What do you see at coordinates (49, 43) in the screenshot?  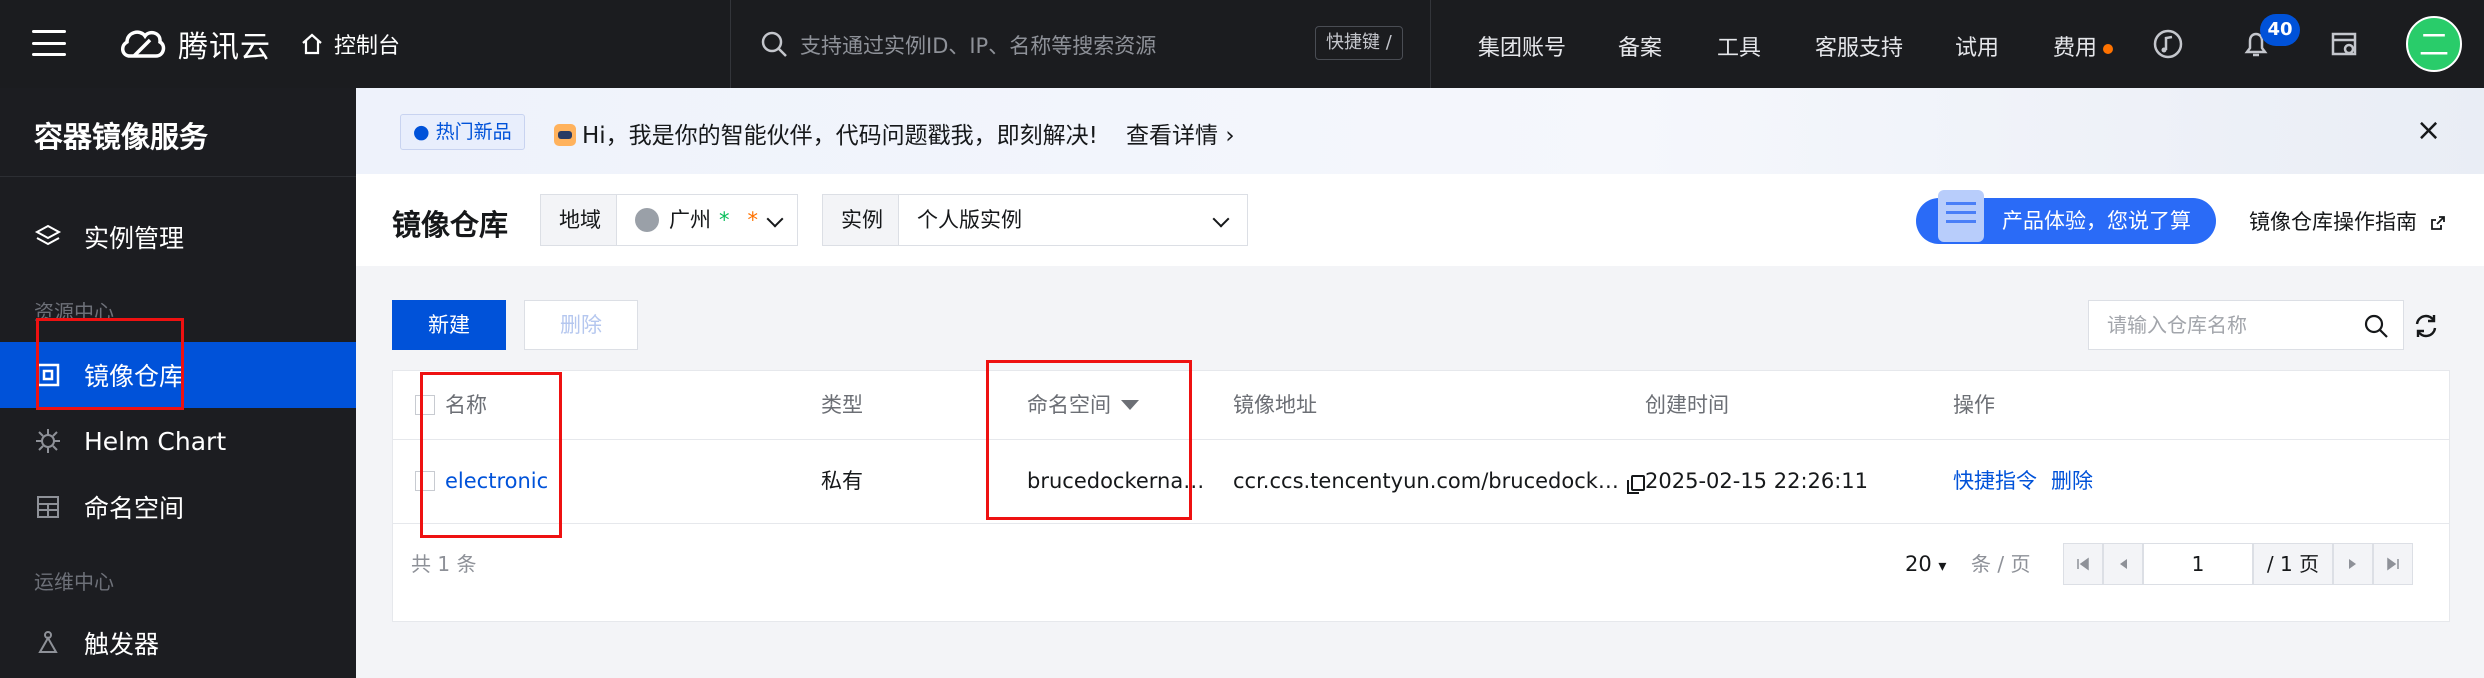 I see `menu-icon` at bounding box center [49, 43].